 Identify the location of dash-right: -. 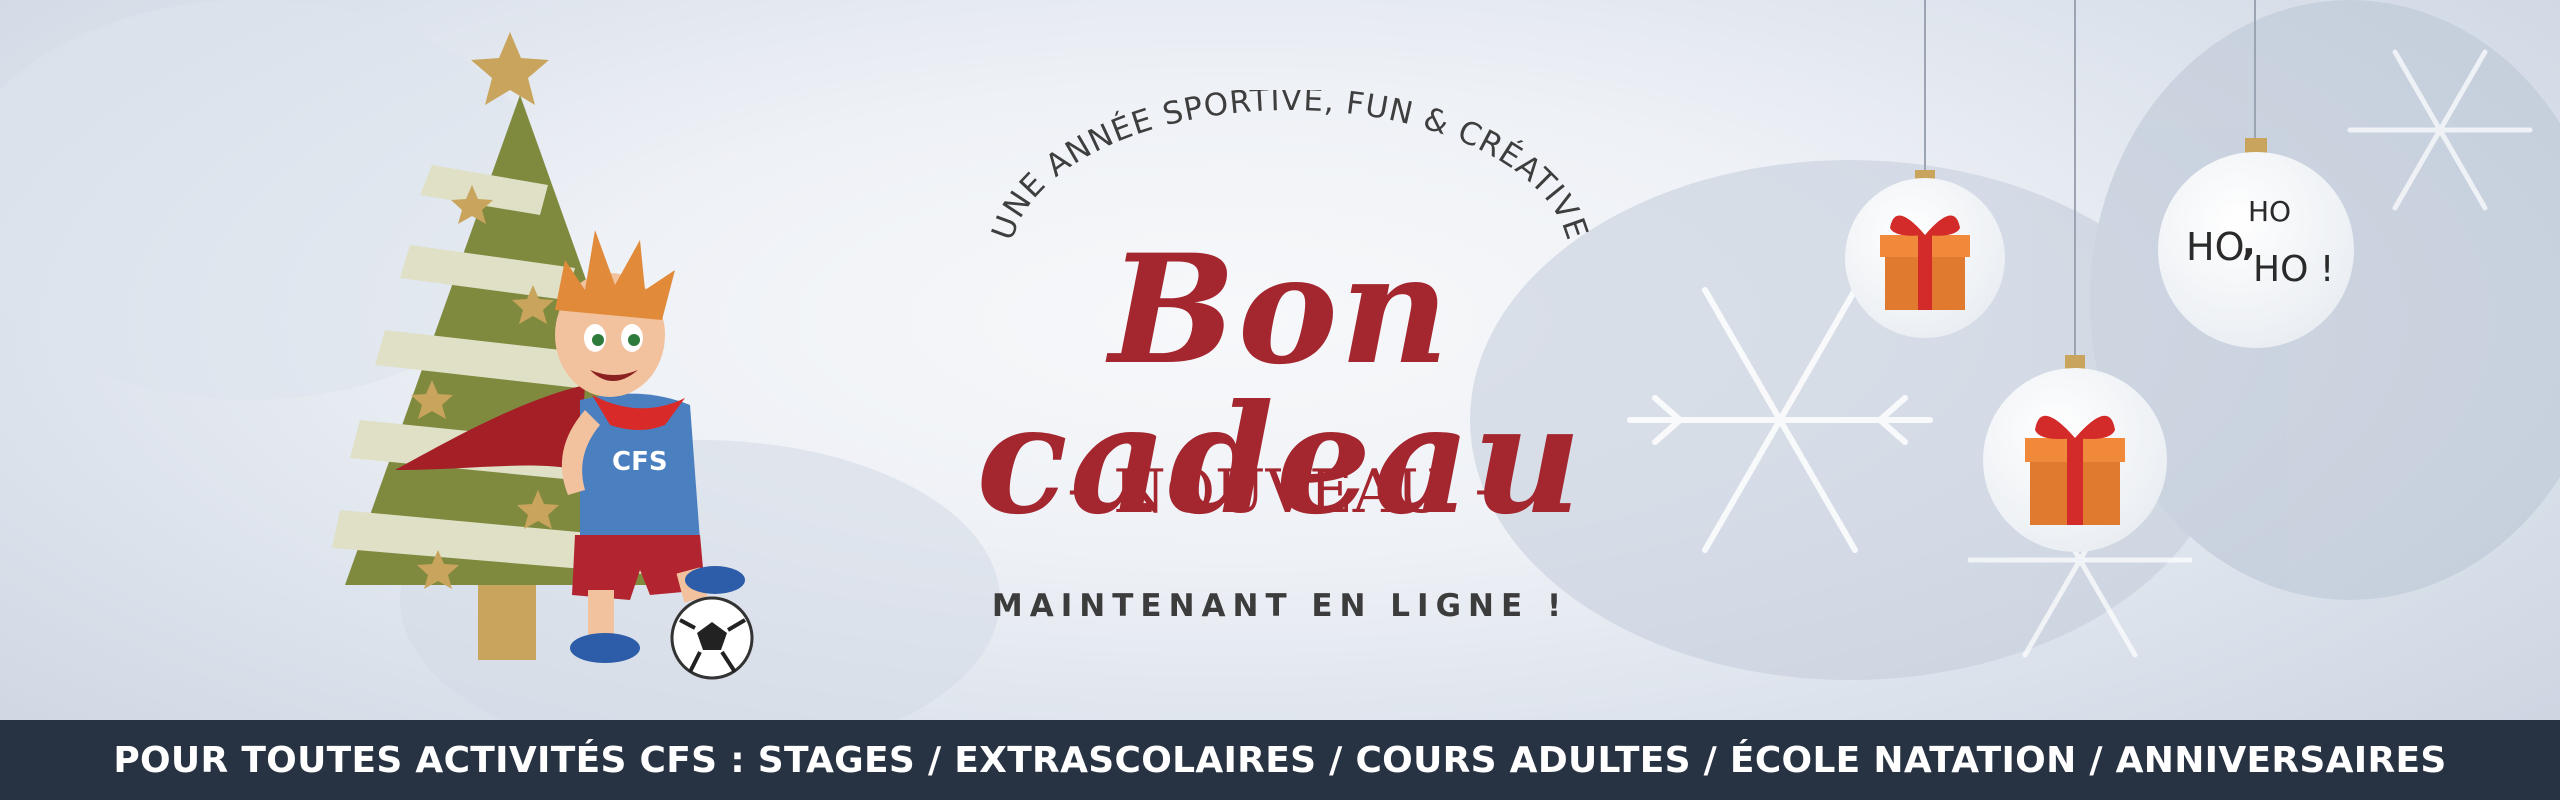
(1483, 489).